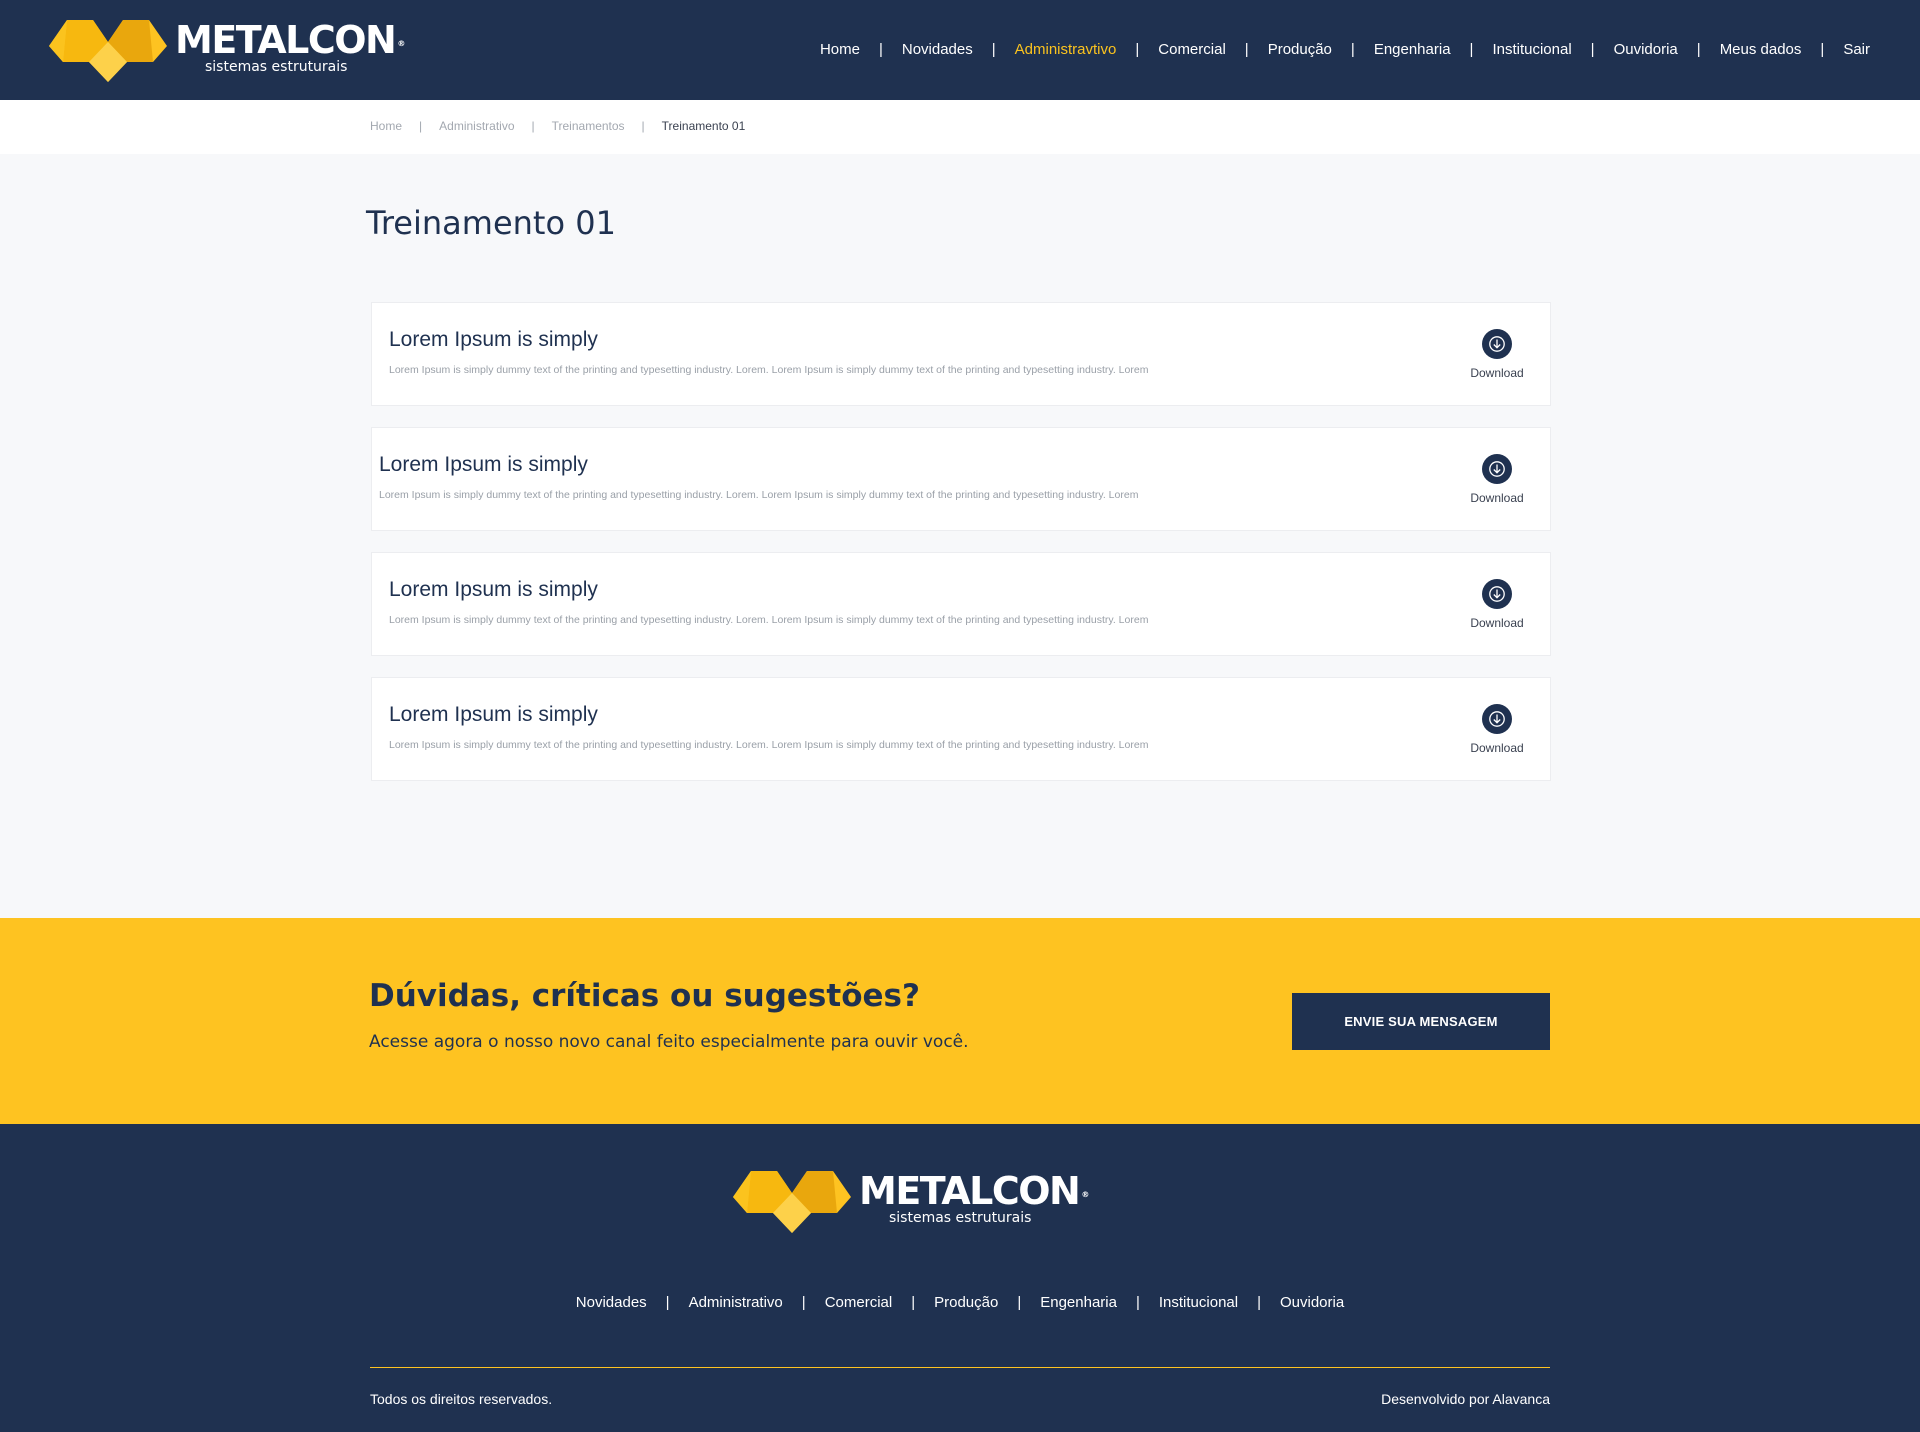 The width and height of the screenshot is (1920, 1432). What do you see at coordinates (960, 1367) in the screenshot?
I see `footer-divider` at bounding box center [960, 1367].